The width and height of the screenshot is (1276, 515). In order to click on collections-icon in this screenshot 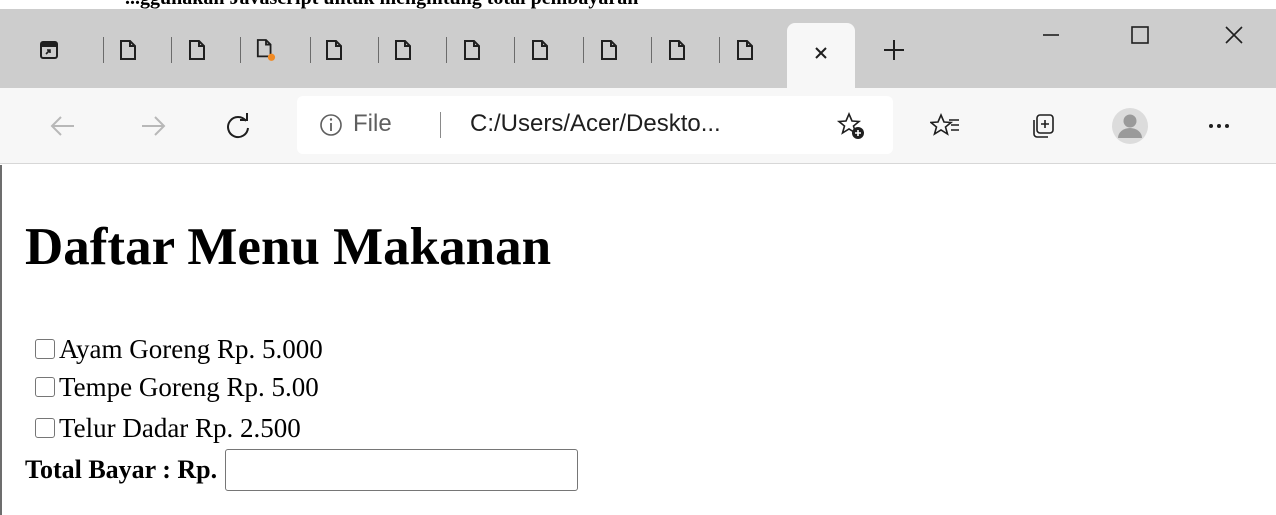, I will do `click(1042, 126)`.